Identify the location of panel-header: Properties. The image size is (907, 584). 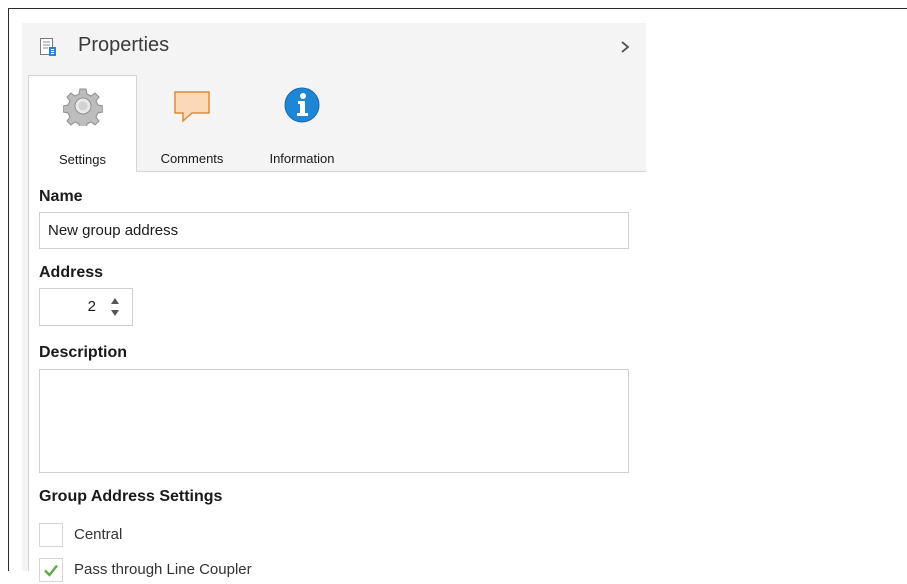
(334, 47).